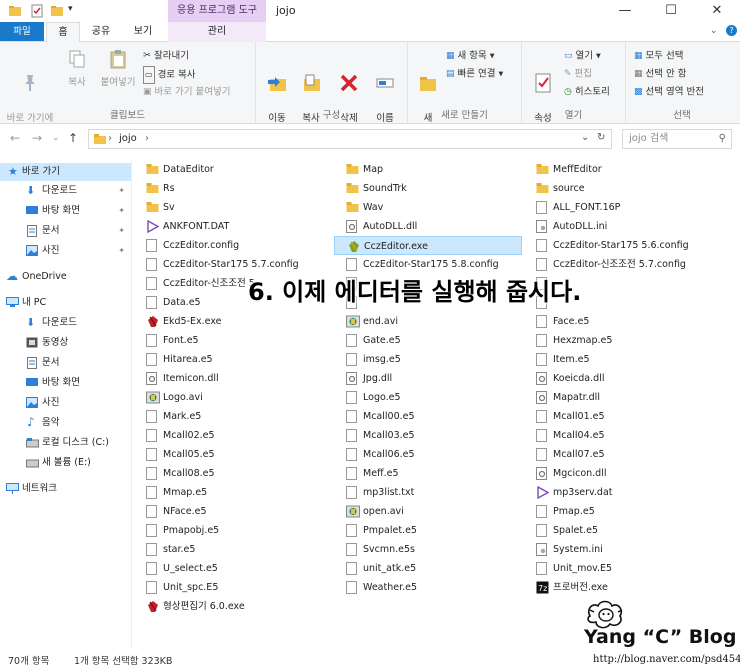  What do you see at coordinates (428, 587) in the screenshot?
I see `file-item: Weather.e5` at bounding box center [428, 587].